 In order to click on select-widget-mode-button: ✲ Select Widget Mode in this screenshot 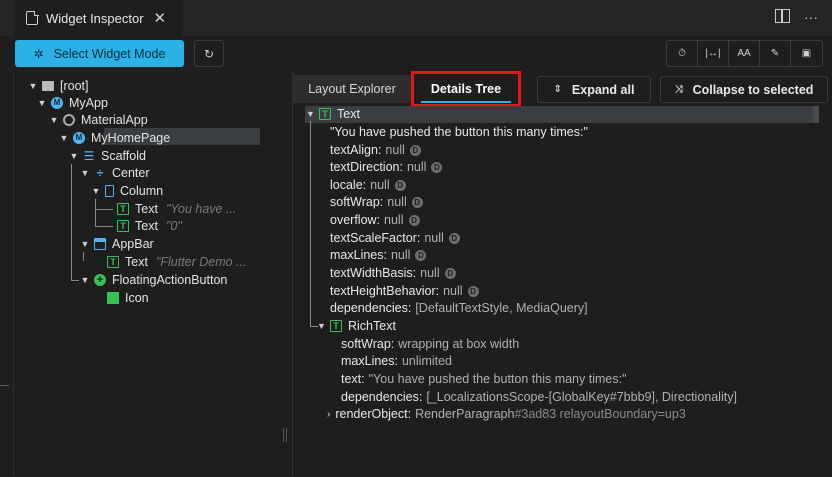, I will do `click(99, 53)`.